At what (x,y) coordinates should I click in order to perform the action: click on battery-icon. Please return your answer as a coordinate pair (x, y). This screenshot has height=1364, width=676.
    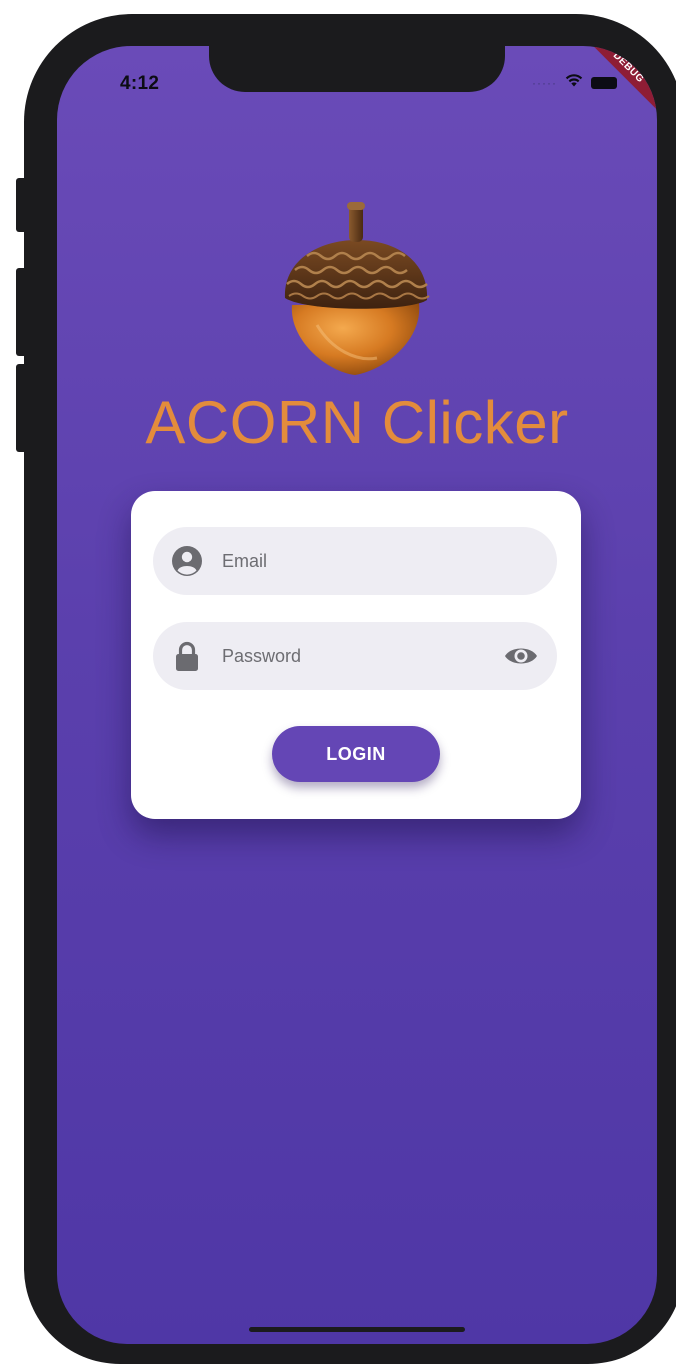
    Looking at the image, I should click on (604, 82).